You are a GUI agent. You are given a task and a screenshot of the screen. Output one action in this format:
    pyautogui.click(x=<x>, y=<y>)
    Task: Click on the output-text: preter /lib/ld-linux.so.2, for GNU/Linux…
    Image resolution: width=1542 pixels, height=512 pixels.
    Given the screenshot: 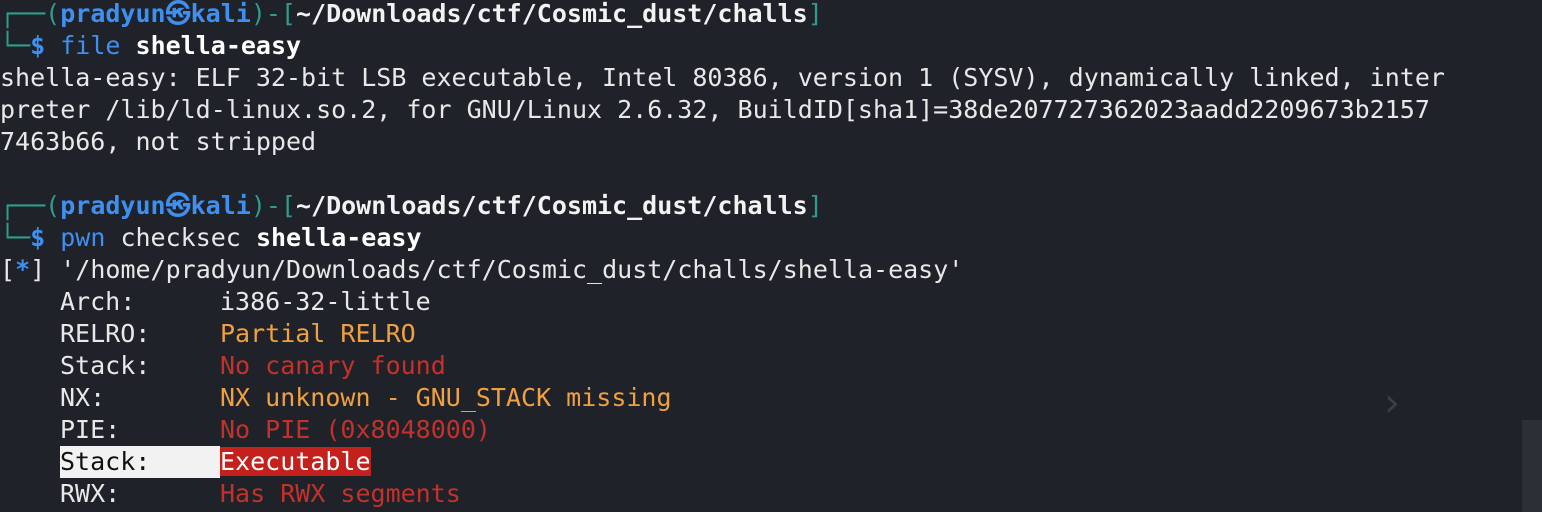 What is the action you would take?
    pyautogui.click(x=715, y=109)
    